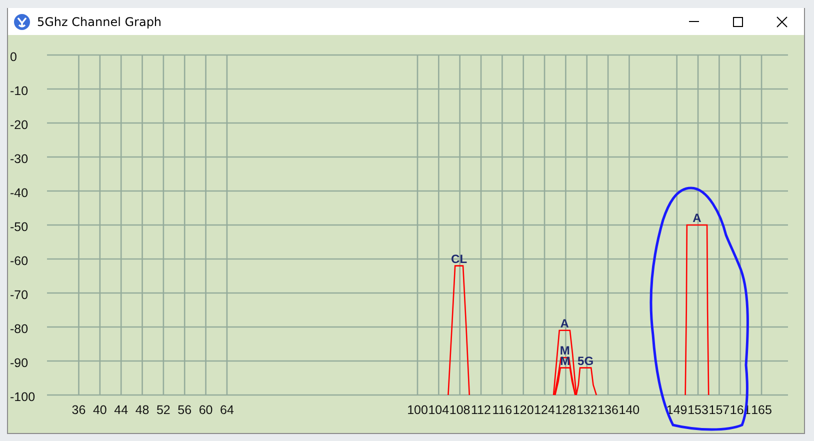 The image size is (814, 441). Describe the element at coordinates (608, 410) in the screenshot. I see `x-tick-label: 136` at that location.